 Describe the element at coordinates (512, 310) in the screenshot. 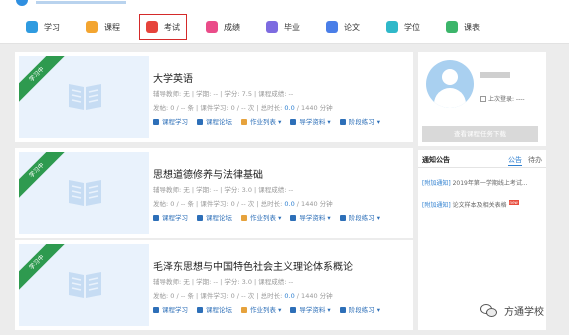

I see `watermark: 方通学校` at that location.